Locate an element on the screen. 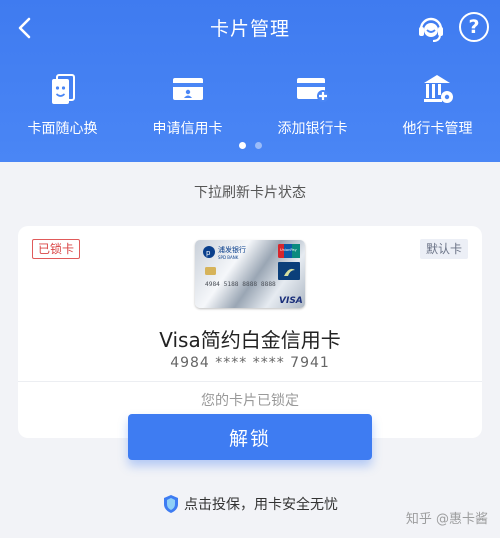 The height and width of the screenshot is (538, 500). action-apply-credit-card: 申请信用卡 is located at coordinates (187, 103).